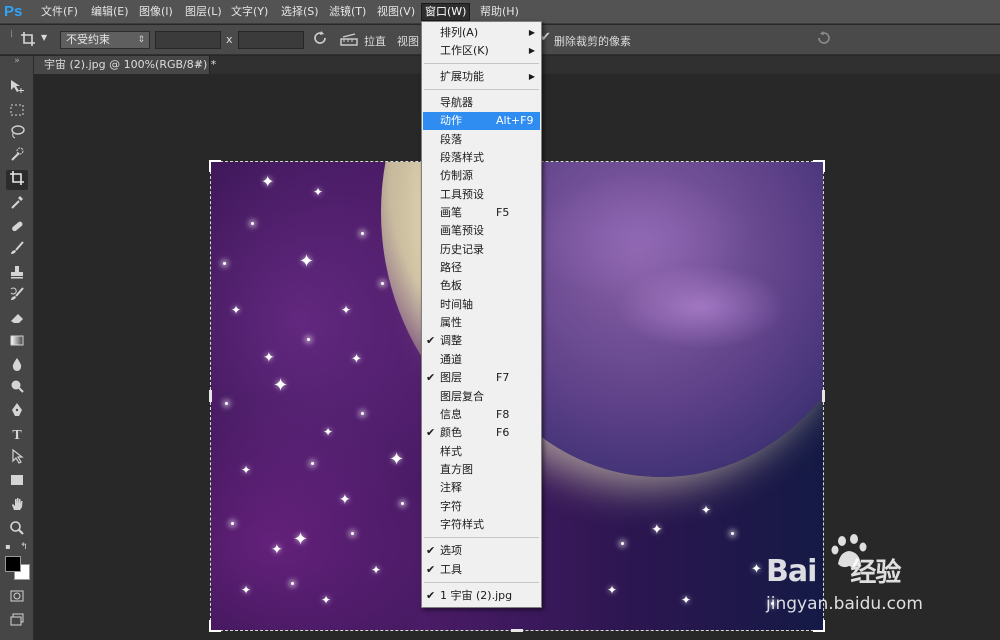  Describe the element at coordinates (249, 12) in the screenshot. I see `menu-type: 文字(Y)` at that location.